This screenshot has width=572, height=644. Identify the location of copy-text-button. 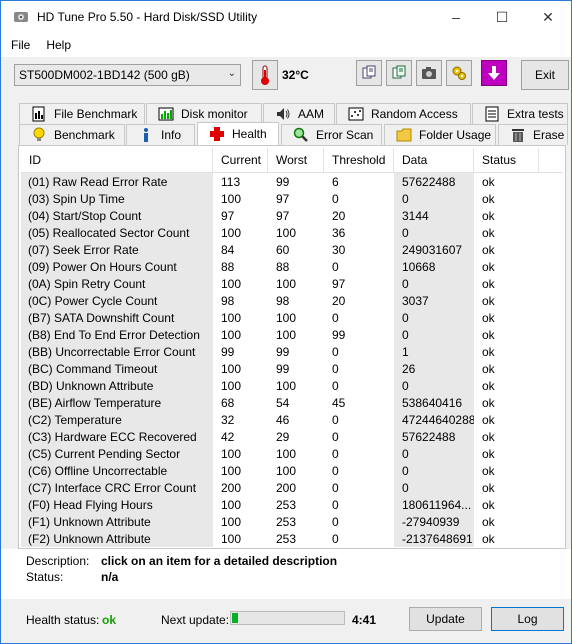
(369, 73).